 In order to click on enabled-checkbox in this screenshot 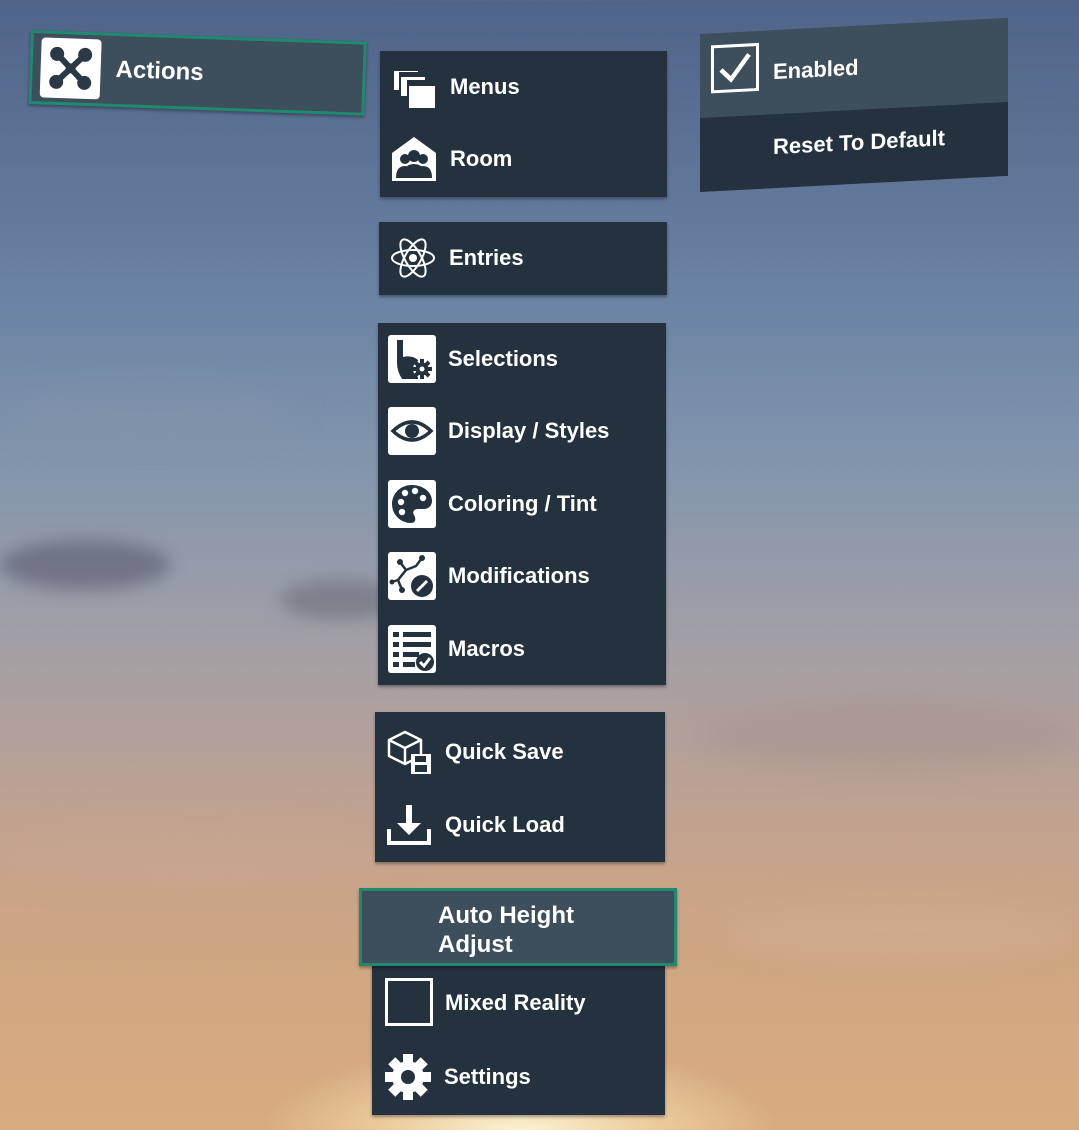, I will do `click(735, 68)`.